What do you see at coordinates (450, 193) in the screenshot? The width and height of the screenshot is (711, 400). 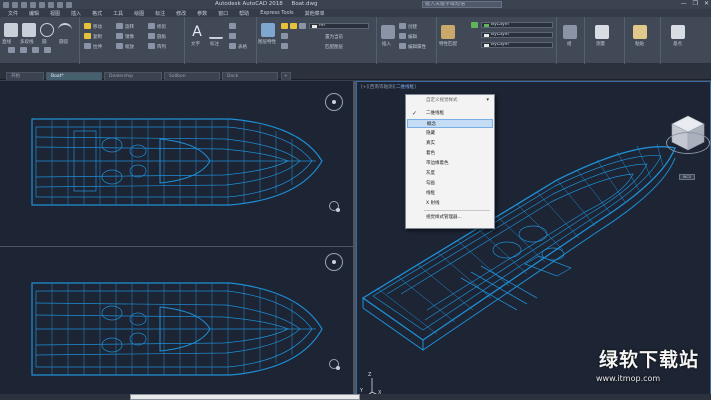 I see `menu-item-wireframe: 线框` at bounding box center [450, 193].